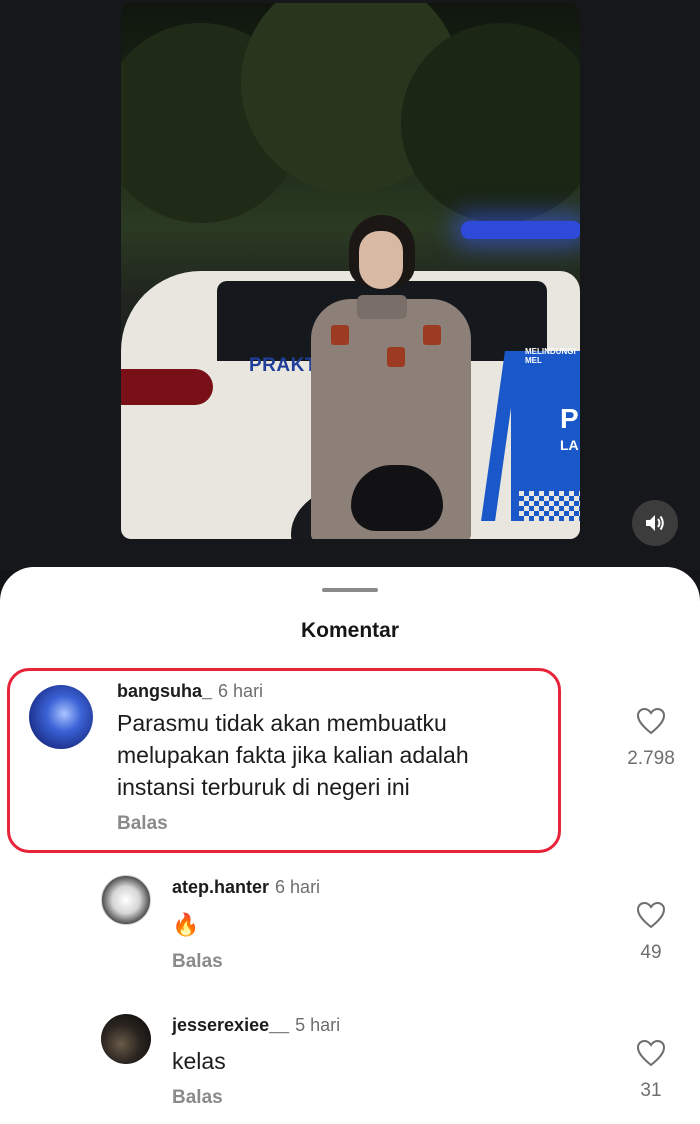 The height and width of the screenshot is (1124, 700). What do you see at coordinates (318, 1025) in the screenshot?
I see `timestamp: 5 hari` at bounding box center [318, 1025].